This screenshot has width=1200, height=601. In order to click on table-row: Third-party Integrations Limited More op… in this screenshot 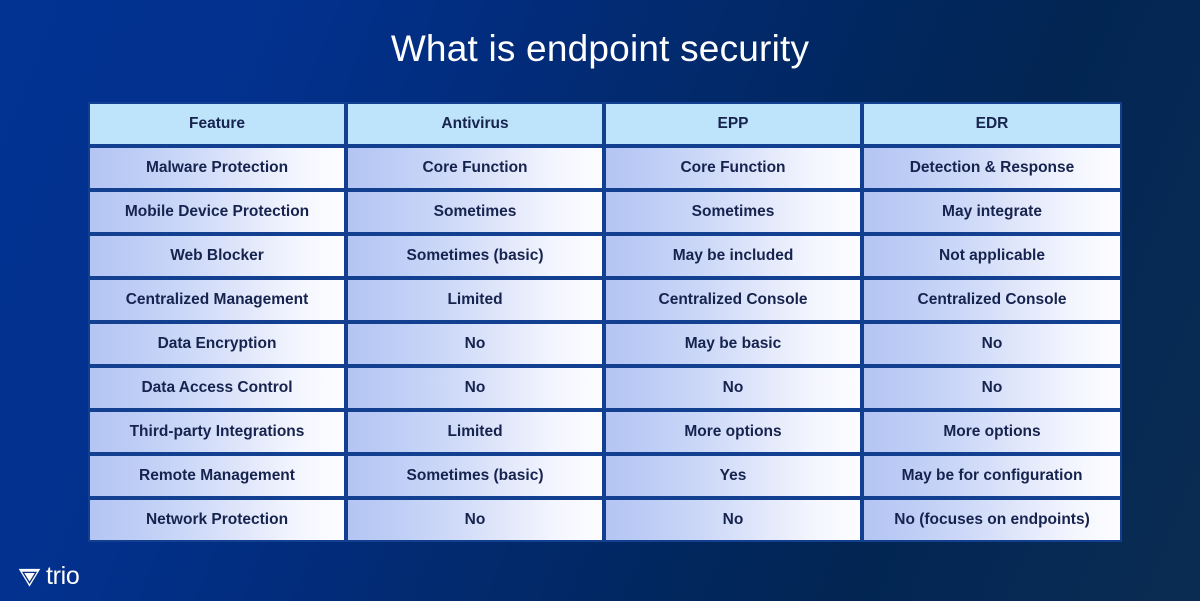, I will do `click(605, 432)`.